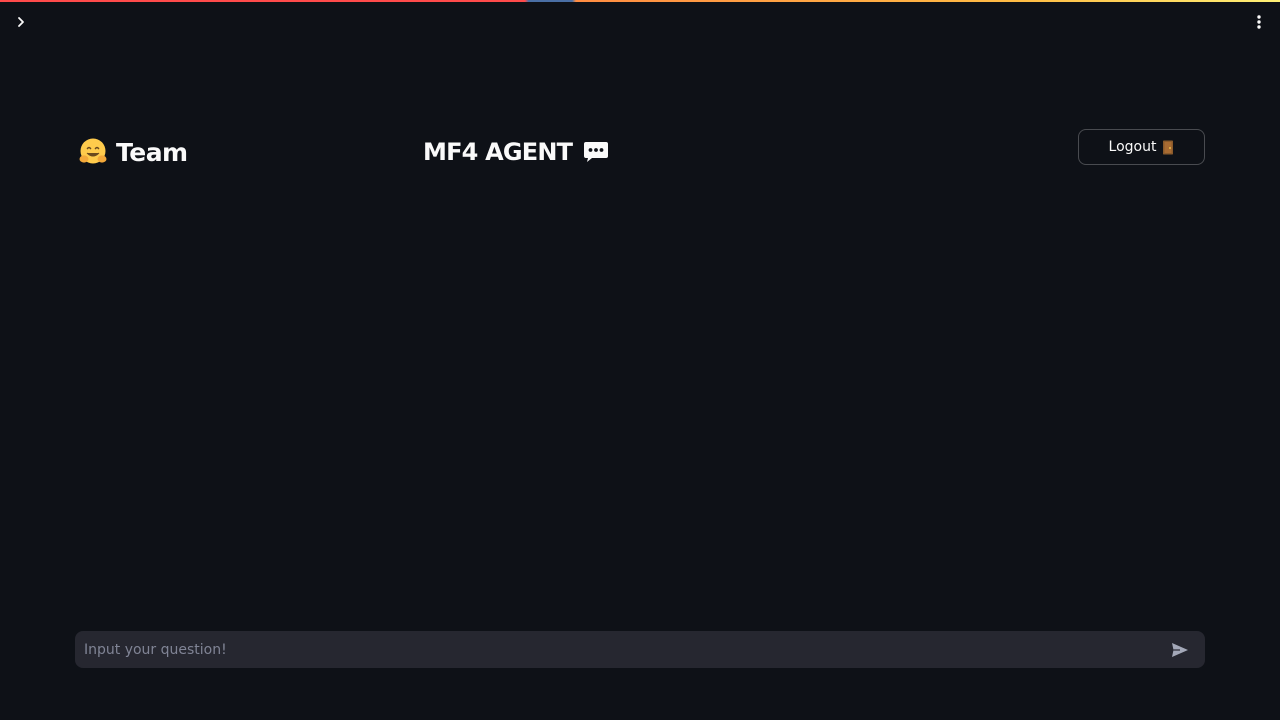  Describe the element at coordinates (498, 152) in the screenshot. I see `app-title: MF4 AGENT` at that location.